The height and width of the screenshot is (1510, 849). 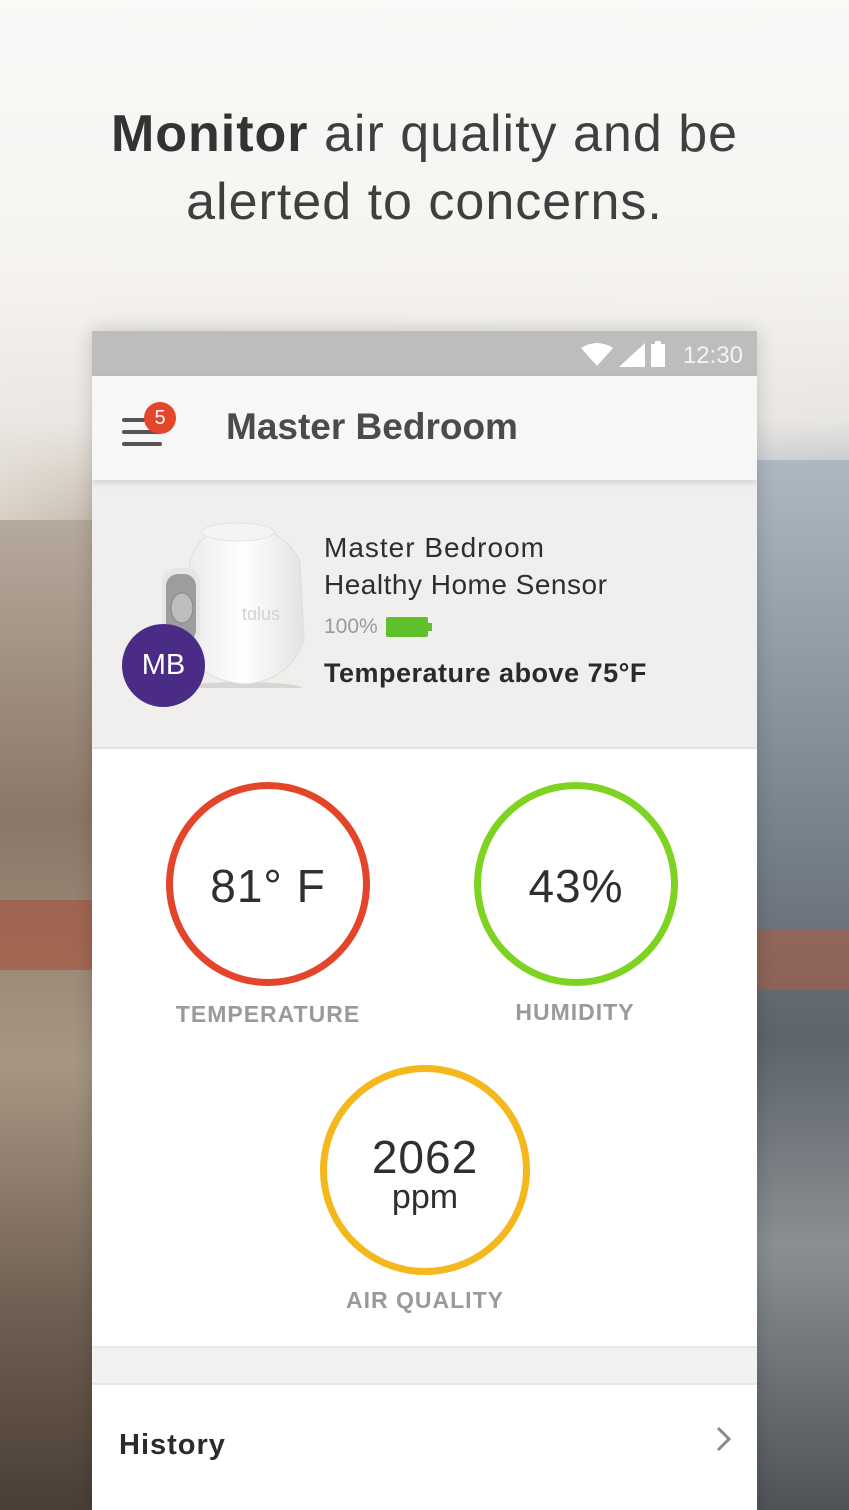 What do you see at coordinates (424, 1440) in the screenshot?
I see `history-row: History` at bounding box center [424, 1440].